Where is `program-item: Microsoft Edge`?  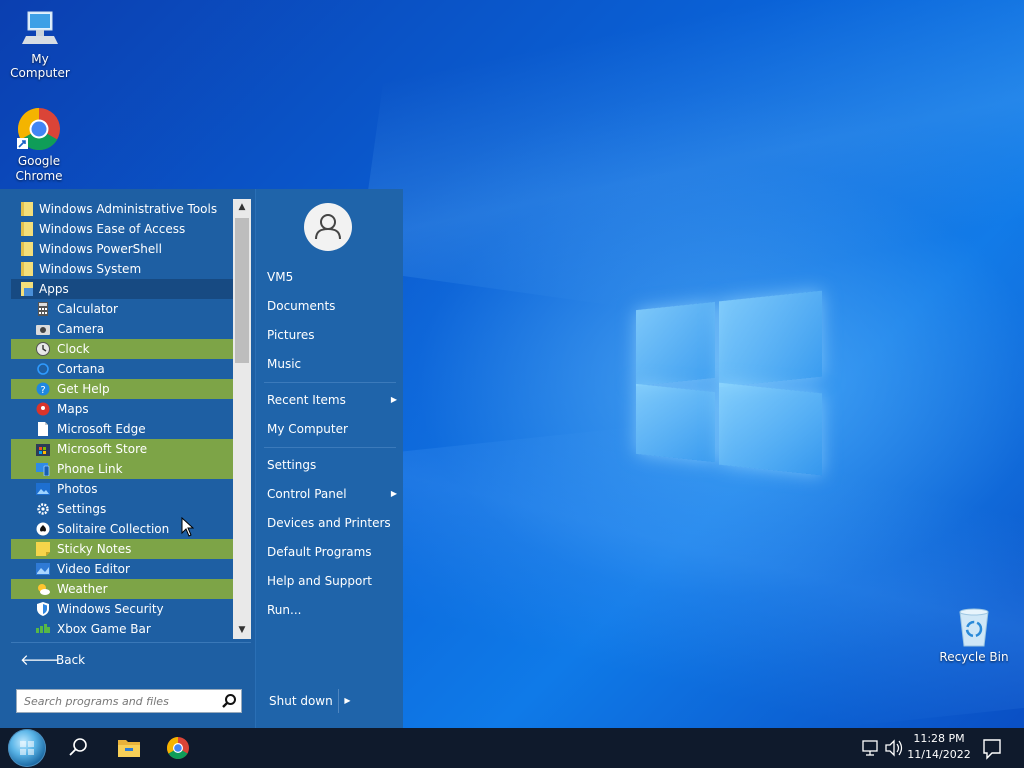 program-item: Microsoft Edge is located at coordinates (122, 429).